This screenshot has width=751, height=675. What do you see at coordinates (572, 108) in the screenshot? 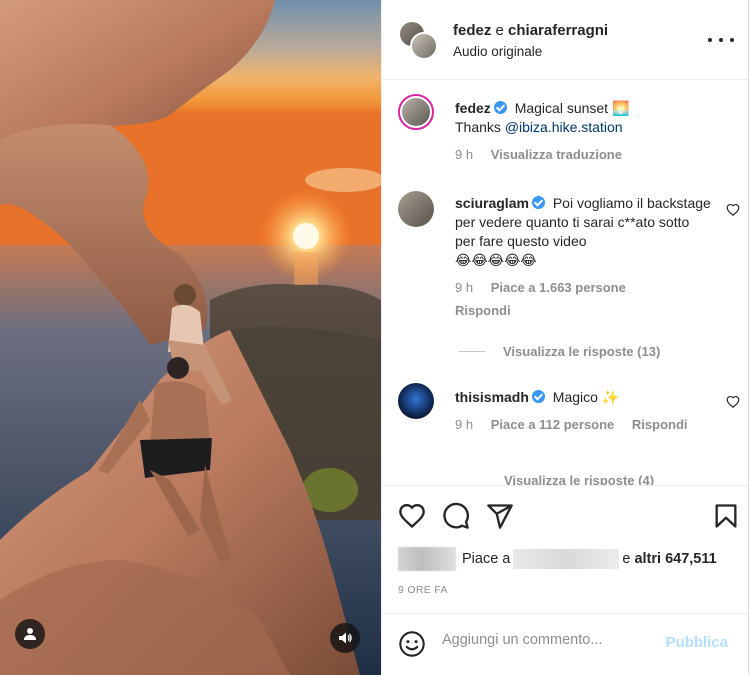
I see `caption-message: Magical sunset 🌅` at bounding box center [572, 108].